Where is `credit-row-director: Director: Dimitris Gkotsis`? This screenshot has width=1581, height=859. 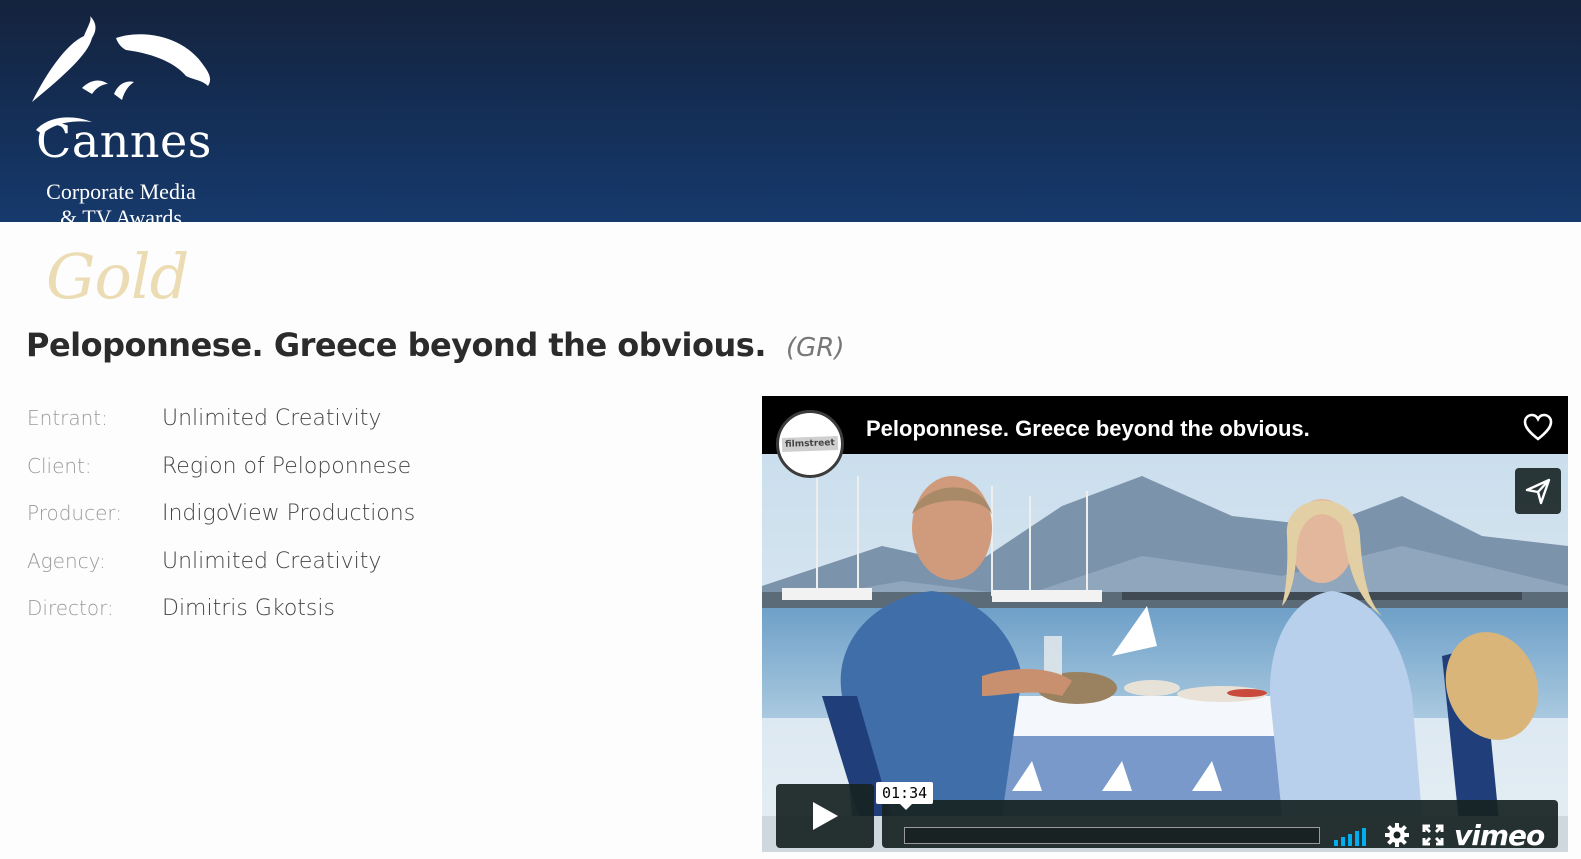 credit-row-director: Director: Dimitris Gkotsis is located at coordinates (221, 620).